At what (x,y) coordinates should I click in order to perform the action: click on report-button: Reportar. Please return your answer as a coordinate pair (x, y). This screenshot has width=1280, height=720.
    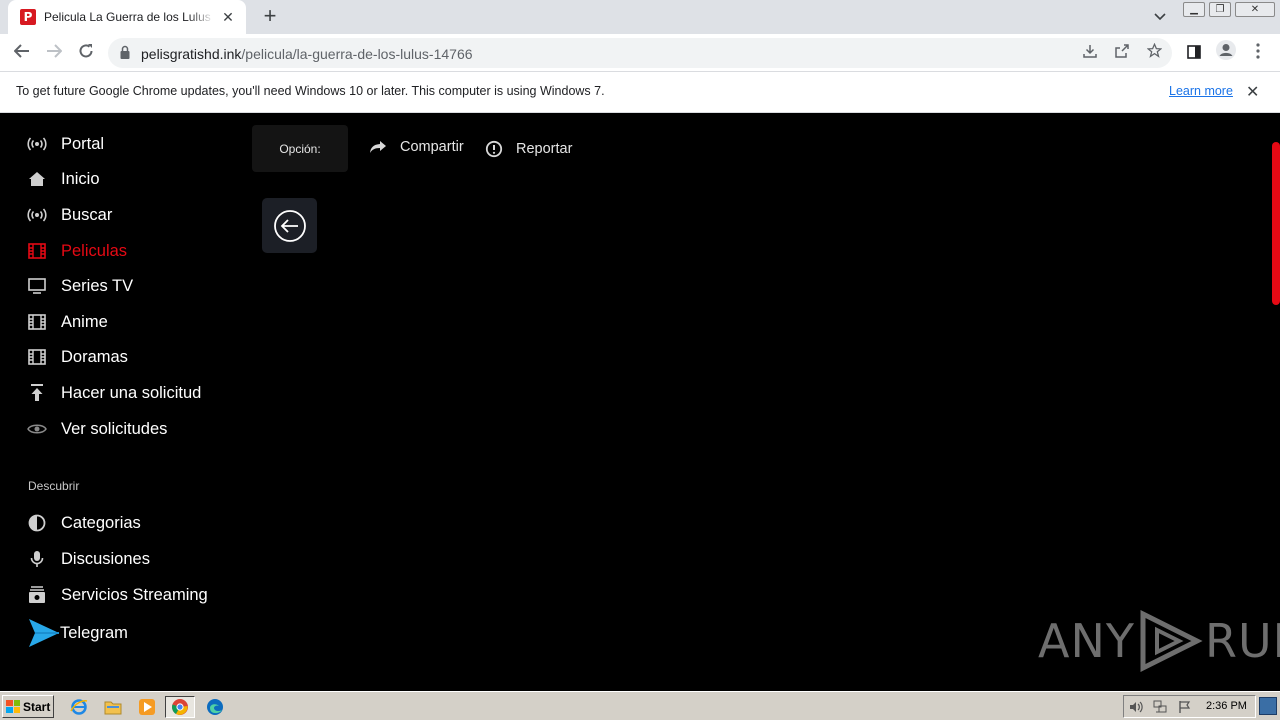
    Looking at the image, I should click on (528, 149).